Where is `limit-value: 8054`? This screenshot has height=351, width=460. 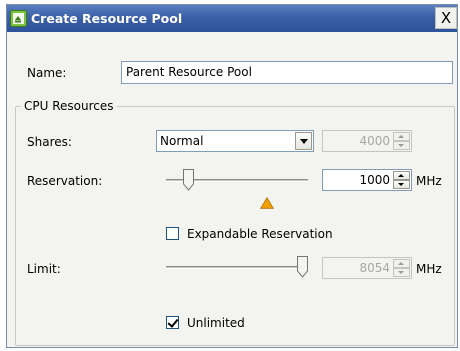
limit-value: 8054 is located at coordinates (374, 268).